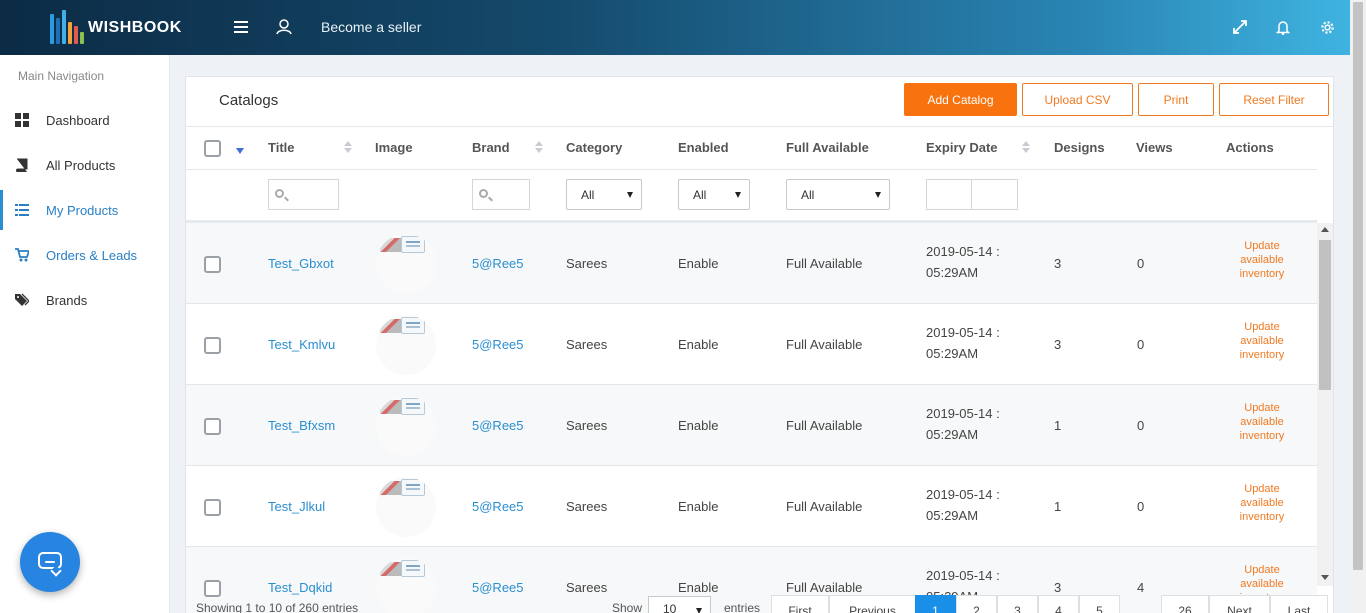  I want to click on full-available-filter-select: All, so click(838, 194).